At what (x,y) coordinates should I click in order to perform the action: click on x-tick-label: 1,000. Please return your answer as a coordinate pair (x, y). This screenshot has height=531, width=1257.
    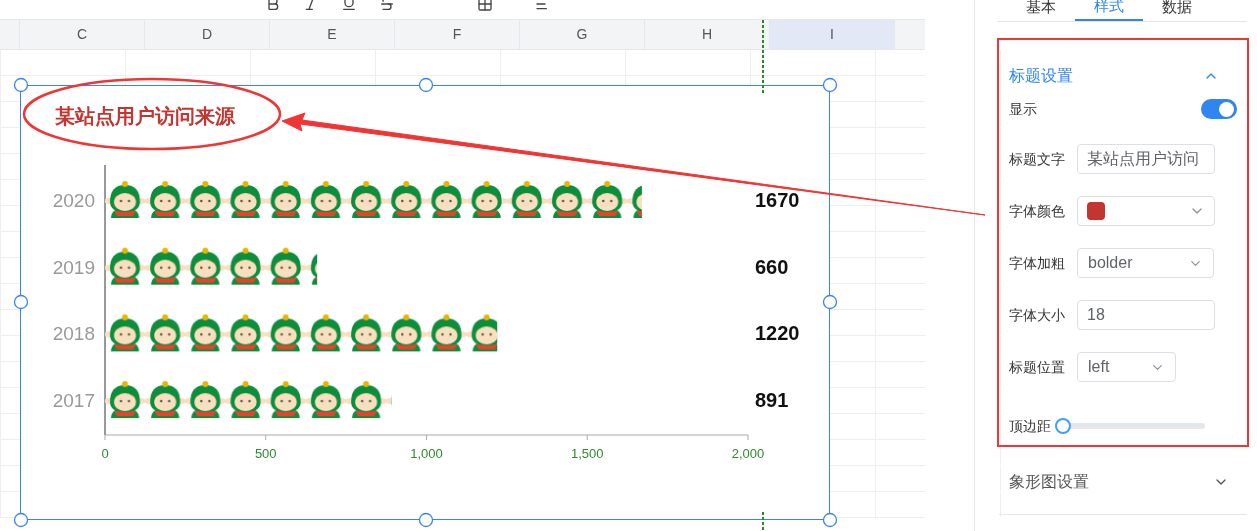
    Looking at the image, I should click on (426, 453).